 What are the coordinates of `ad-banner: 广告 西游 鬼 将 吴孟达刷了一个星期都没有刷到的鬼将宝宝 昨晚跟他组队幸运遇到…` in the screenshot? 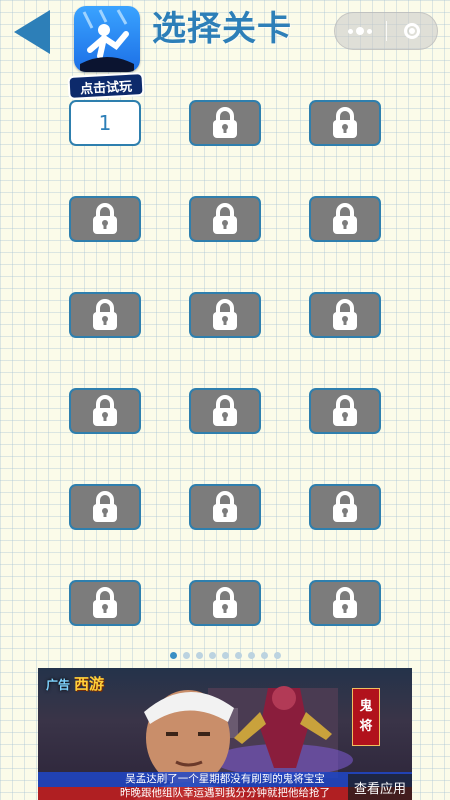 It's located at (225, 734).